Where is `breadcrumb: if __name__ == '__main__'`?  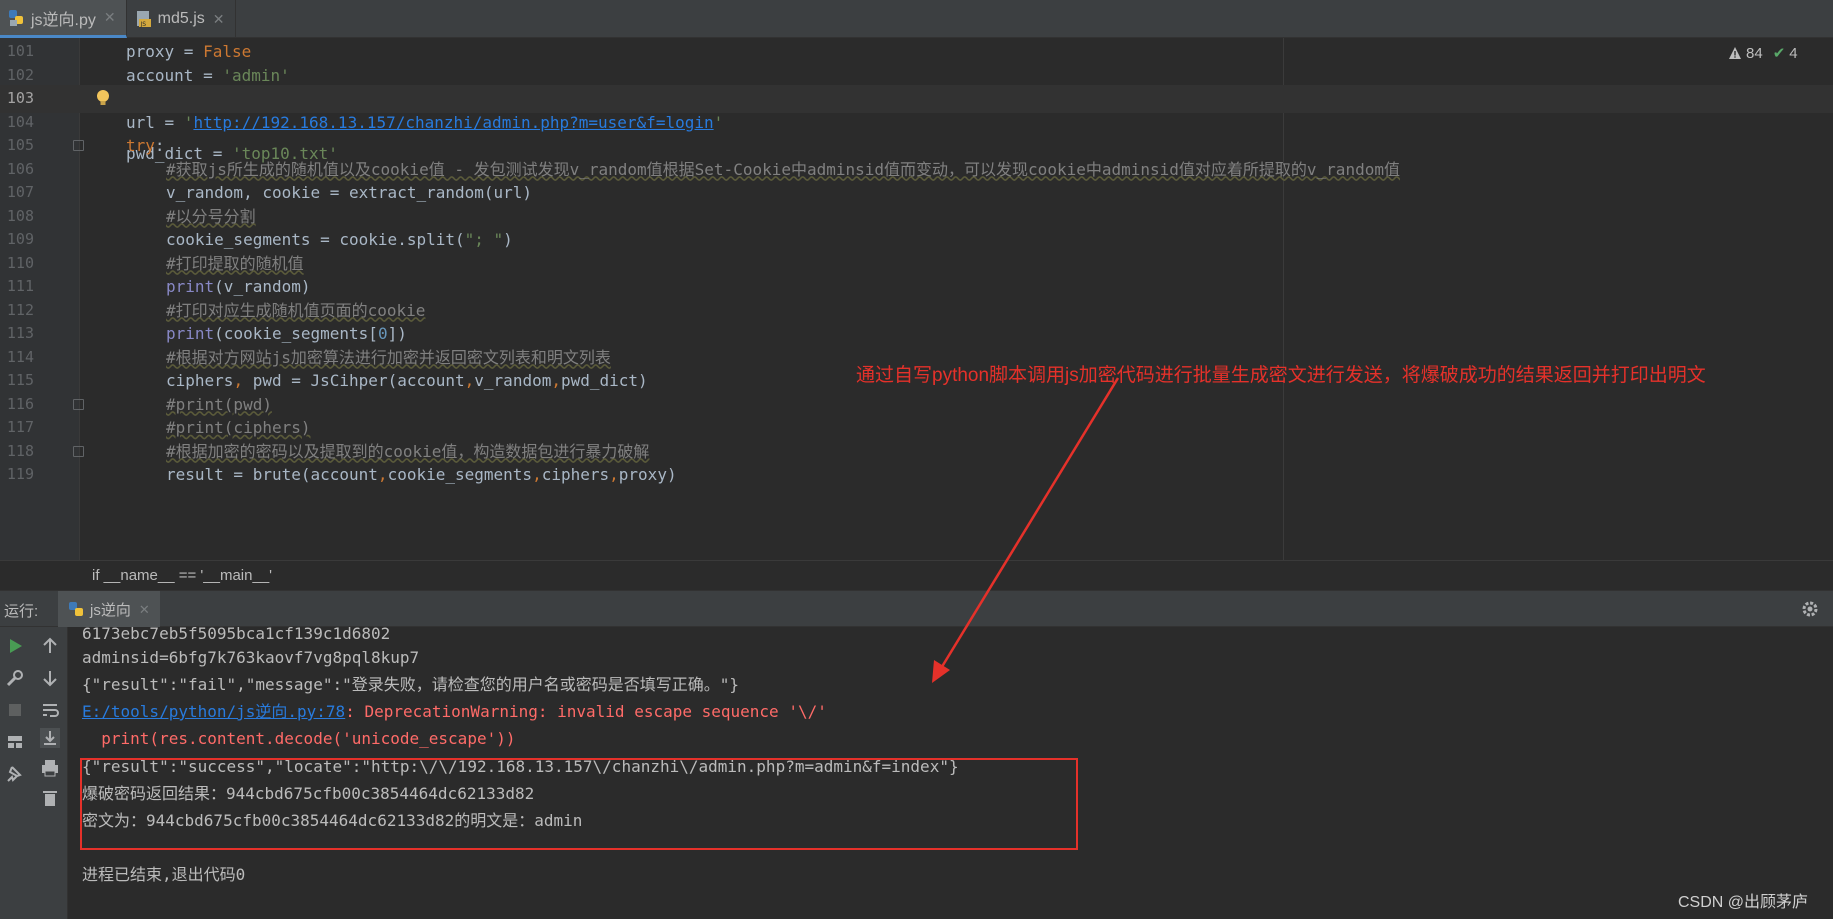 breadcrumb: if __name__ == '__main__' is located at coordinates (916, 575).